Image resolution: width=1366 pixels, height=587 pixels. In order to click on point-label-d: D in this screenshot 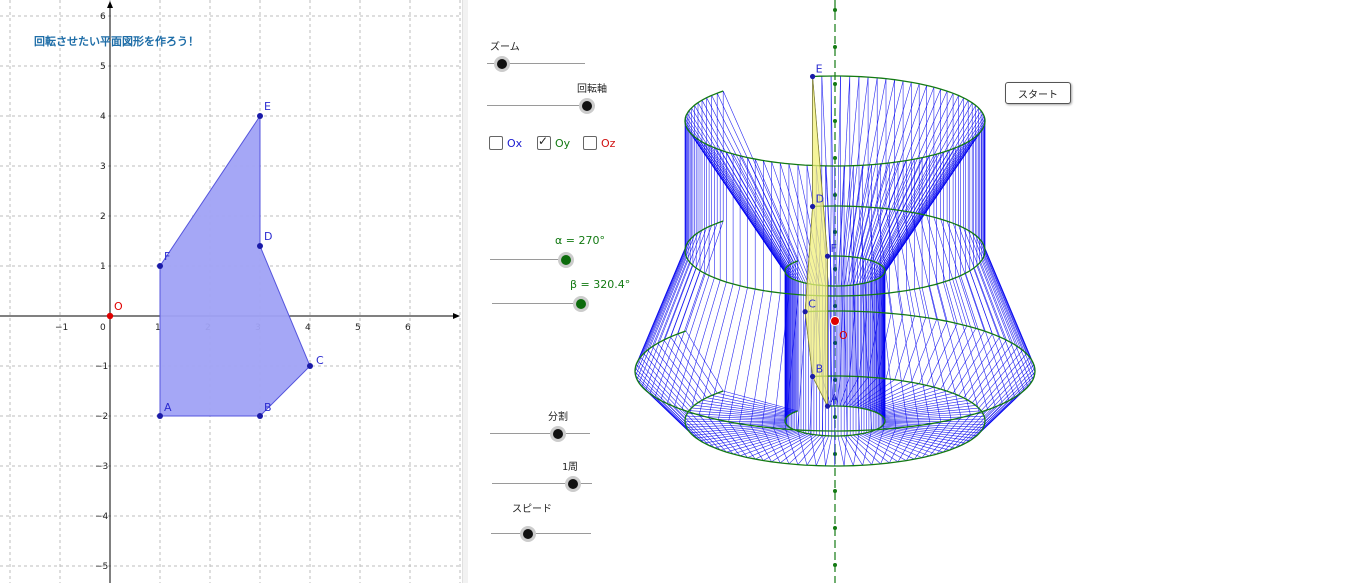, I will do `click(268, 236)`.